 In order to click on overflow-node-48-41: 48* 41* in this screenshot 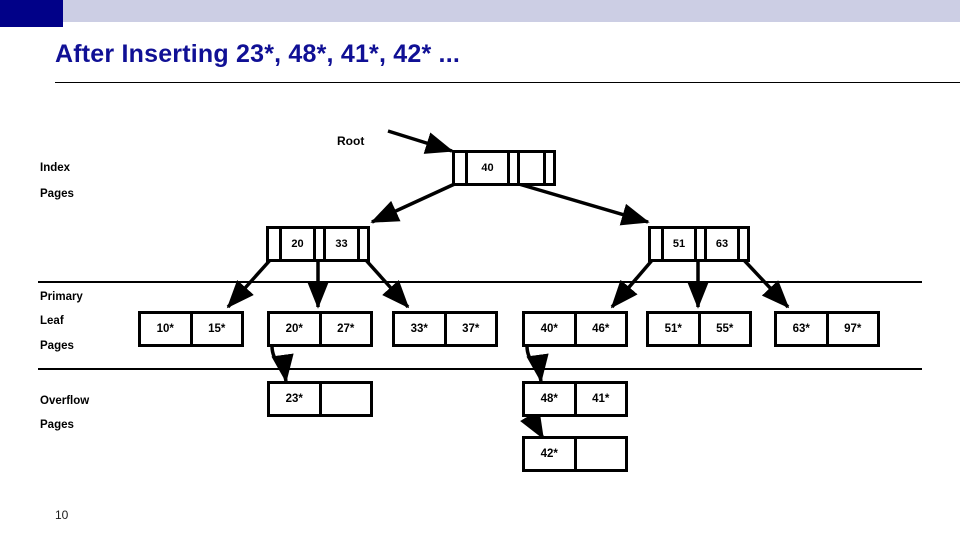, I will do `click(575, 399)`.